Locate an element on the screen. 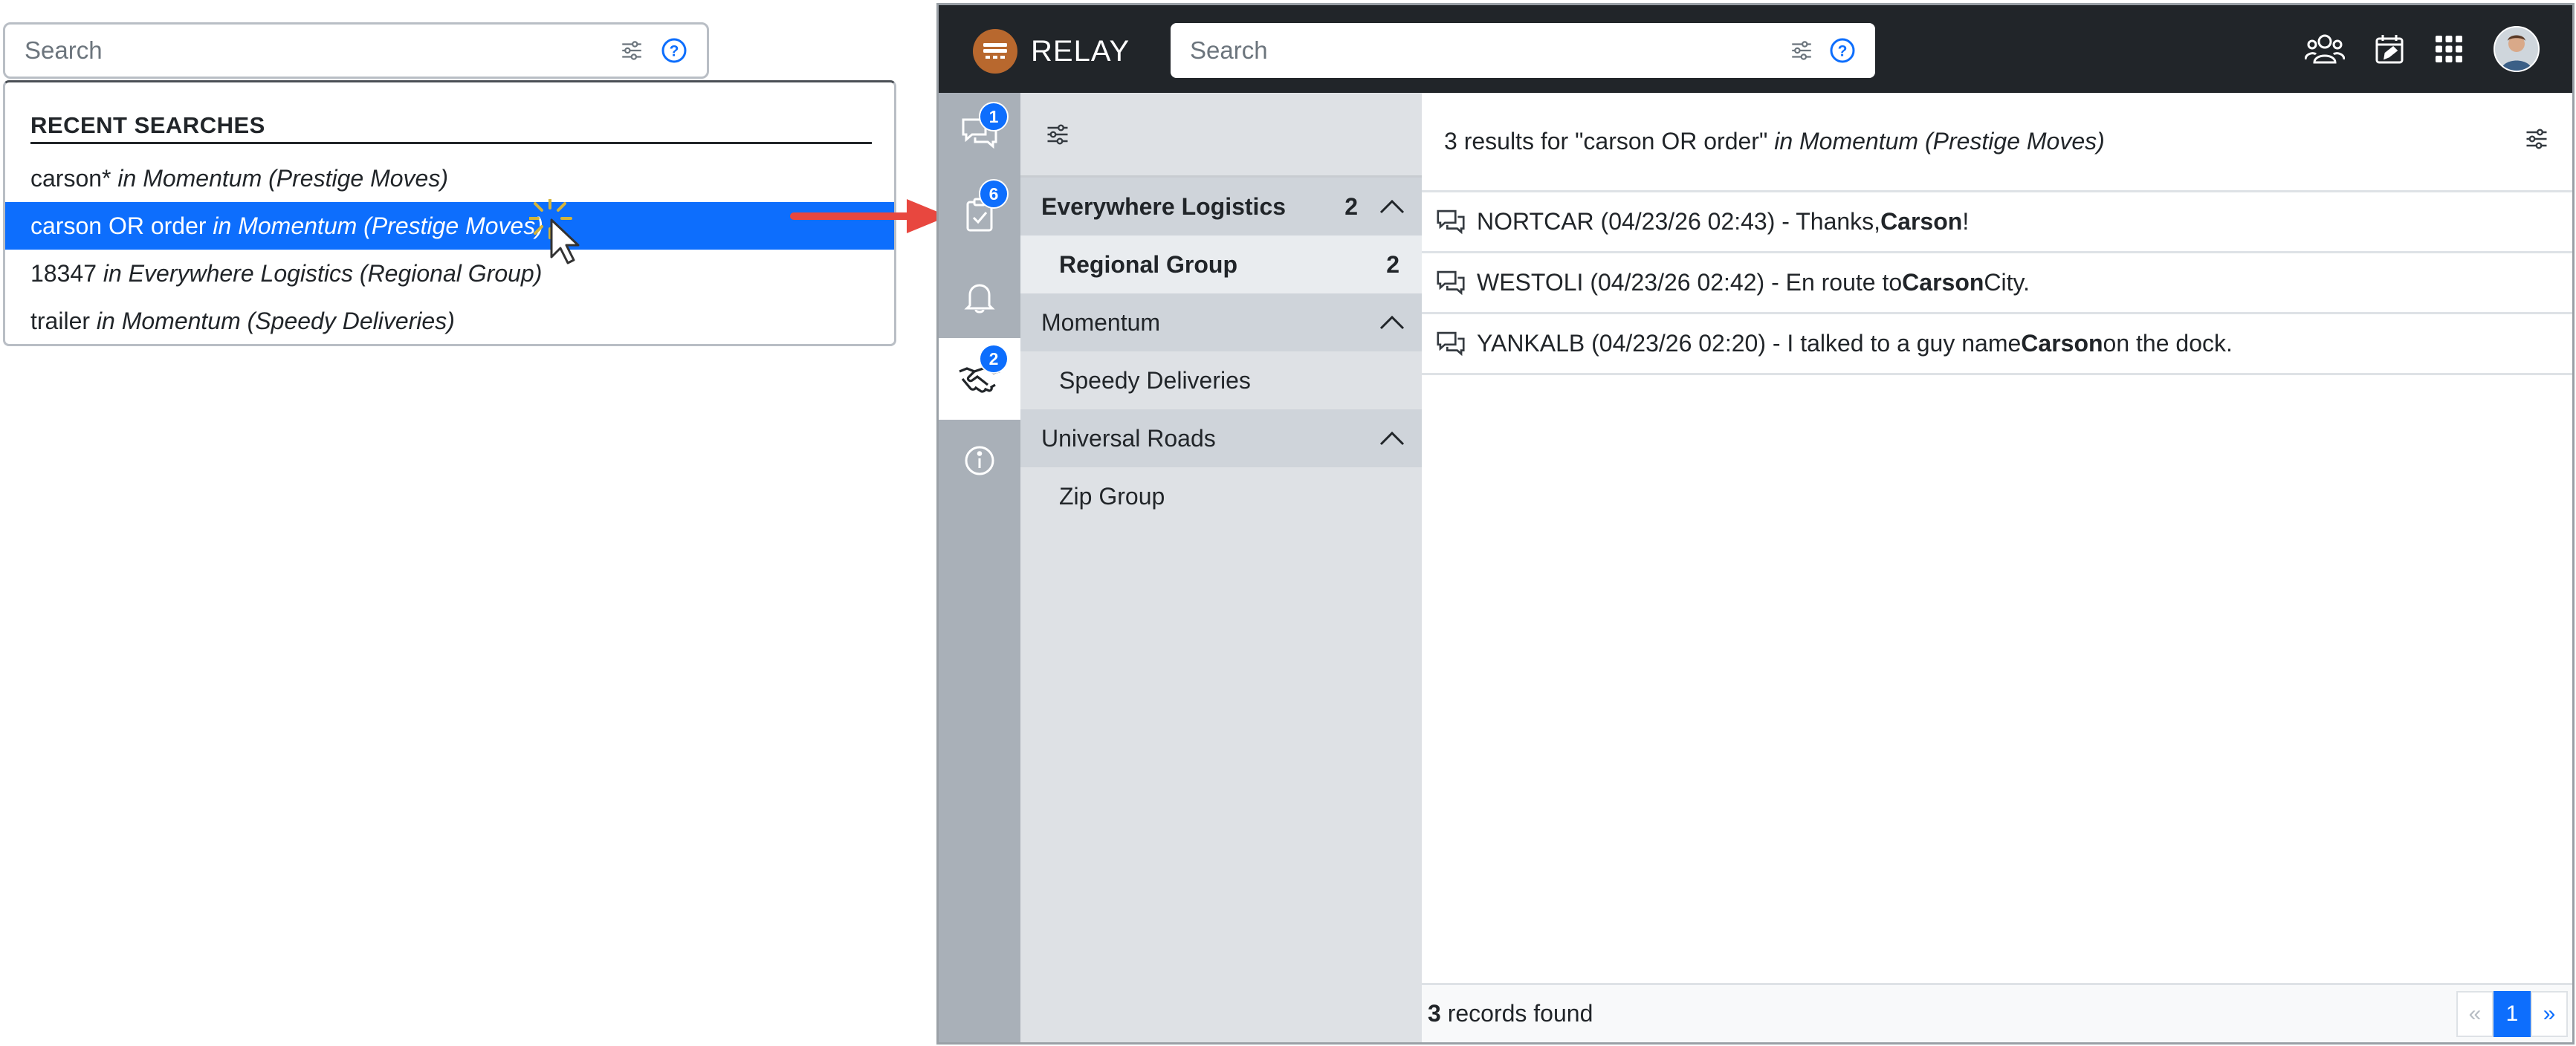 The image size is (2576, 1046). rail-tasks: 6 is located at coordinates (979, 215).